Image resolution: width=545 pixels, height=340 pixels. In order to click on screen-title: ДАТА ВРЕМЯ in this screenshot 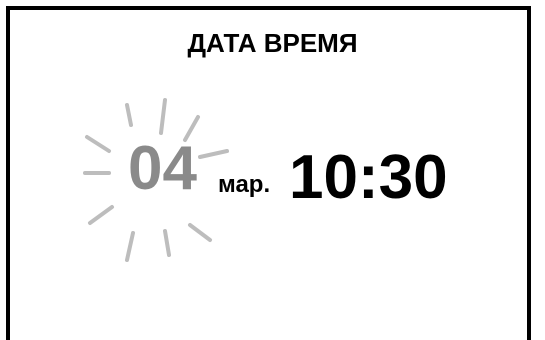, I will do `click(272, 43)`.